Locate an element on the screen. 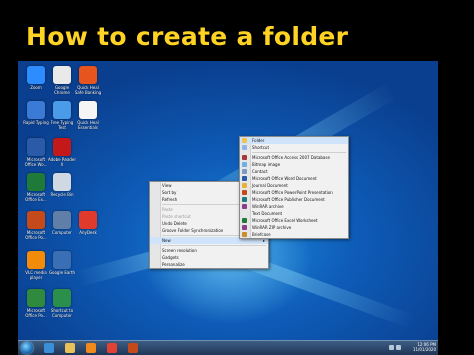 Image resolution: width=474 pixels, height=355 pixels. volume-icon is located at coordinates (398, 347).